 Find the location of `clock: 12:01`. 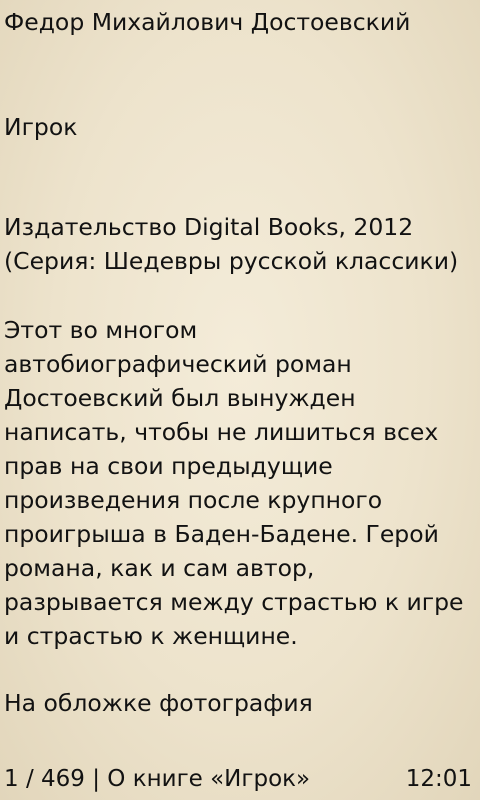

clock: 12:01 is located at coordinates (438, 779).